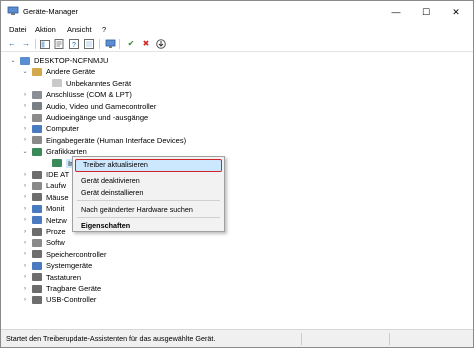 Image resolution: width=474 pixels, height=348 pixels. Describe the element at coordinates (89, 95) in the screenshot. I see `tree-node-label: Anschlüsse (COM & LPT)` at that location.